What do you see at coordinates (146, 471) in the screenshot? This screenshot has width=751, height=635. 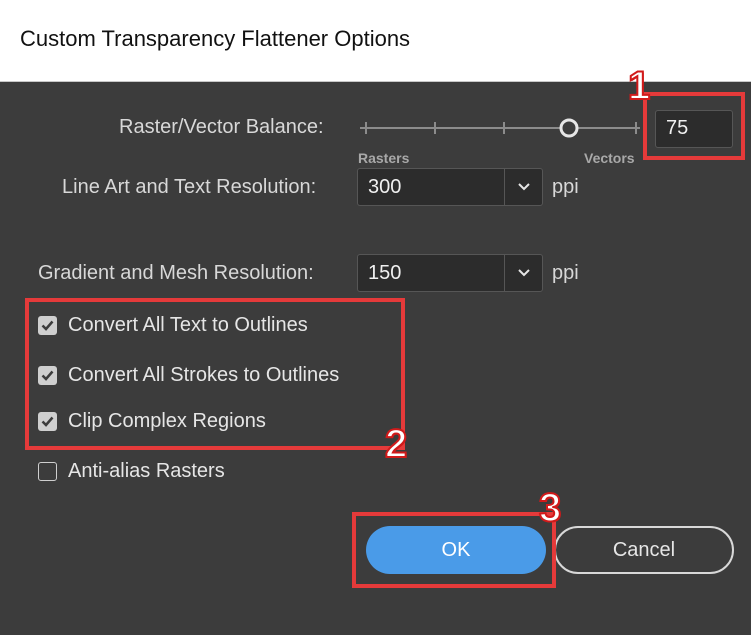 I see `option-label: Anti-alias Rasters` at bounding box center [146, 471].